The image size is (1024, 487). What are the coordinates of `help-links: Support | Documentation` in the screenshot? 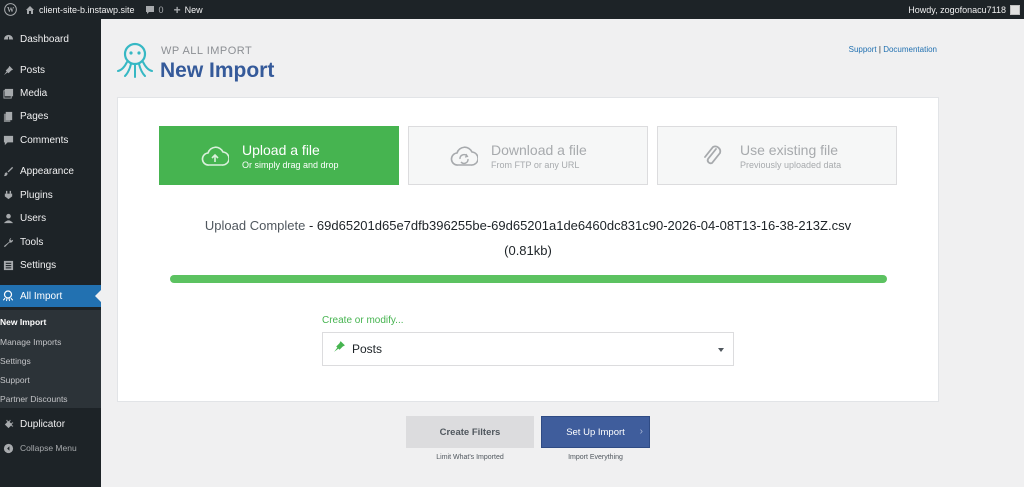 It's located at (893, 49).